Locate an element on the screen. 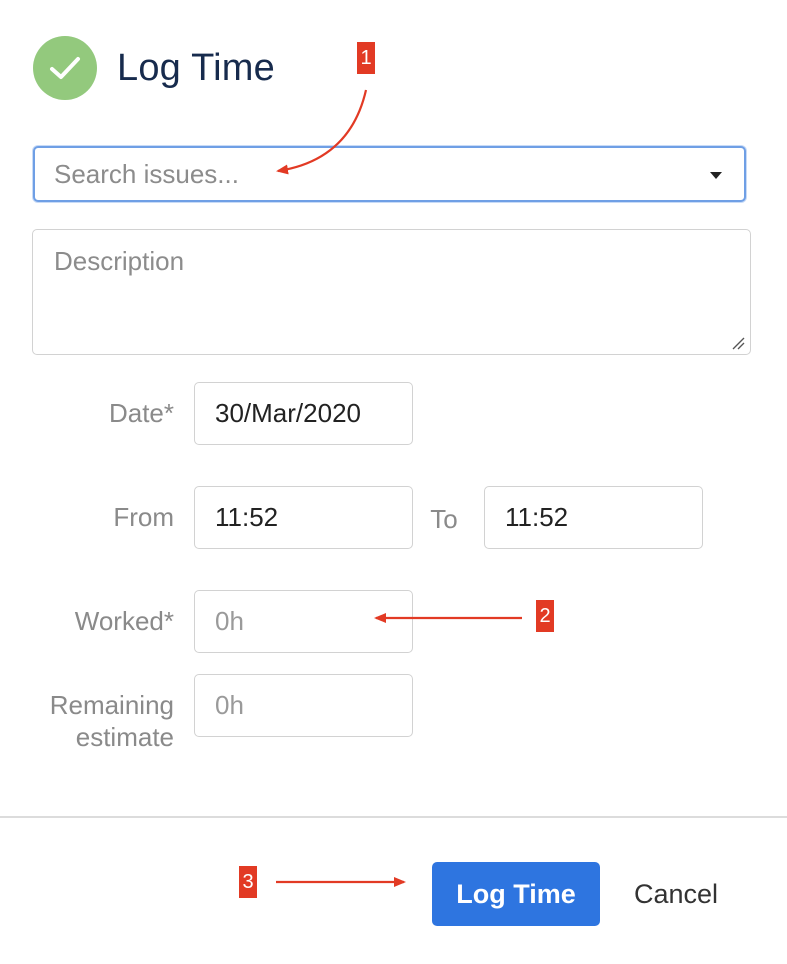 The width and height of the screenshot is (787, 964). from-label: From is located at coordinates (143, 517).